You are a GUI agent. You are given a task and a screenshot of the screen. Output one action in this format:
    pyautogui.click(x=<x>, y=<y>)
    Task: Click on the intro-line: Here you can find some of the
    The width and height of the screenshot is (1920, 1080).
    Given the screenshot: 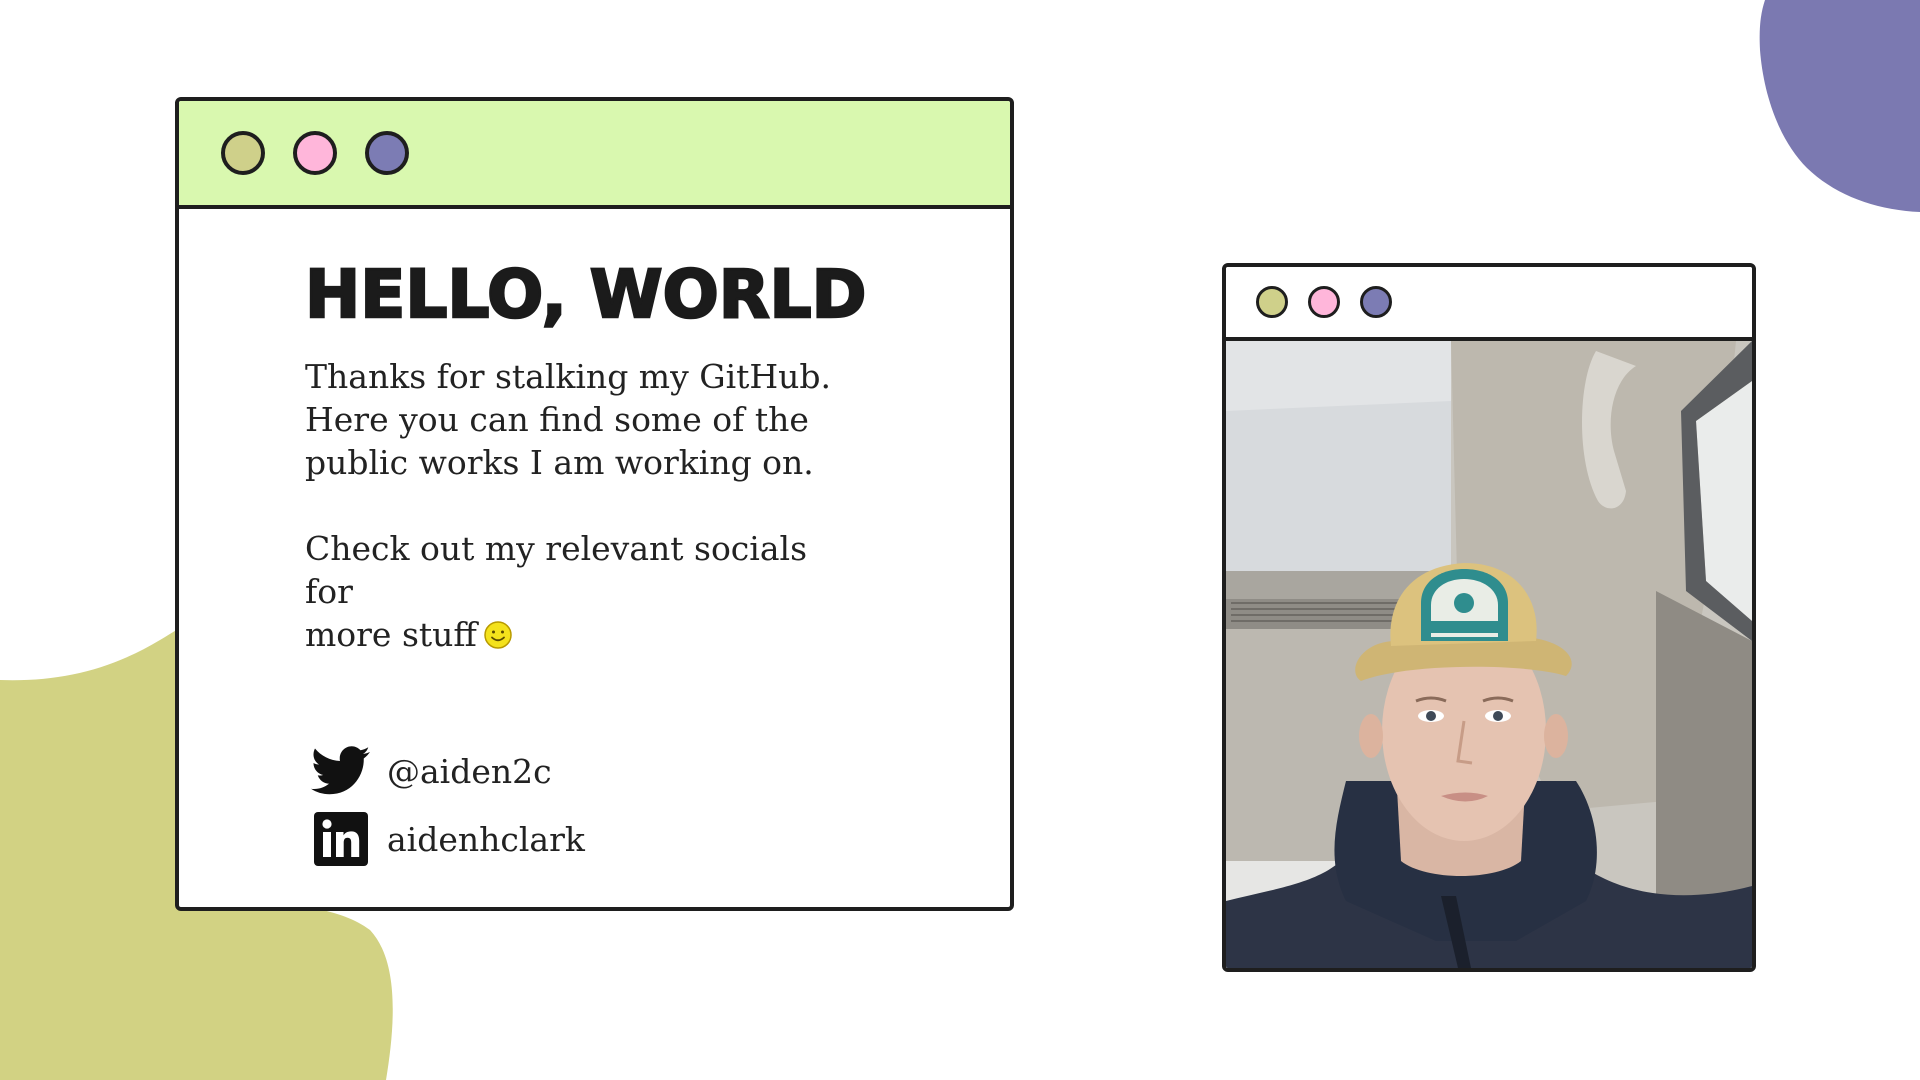 What is the action you would take?
    pyautogui.click(x=557, y=419)
    